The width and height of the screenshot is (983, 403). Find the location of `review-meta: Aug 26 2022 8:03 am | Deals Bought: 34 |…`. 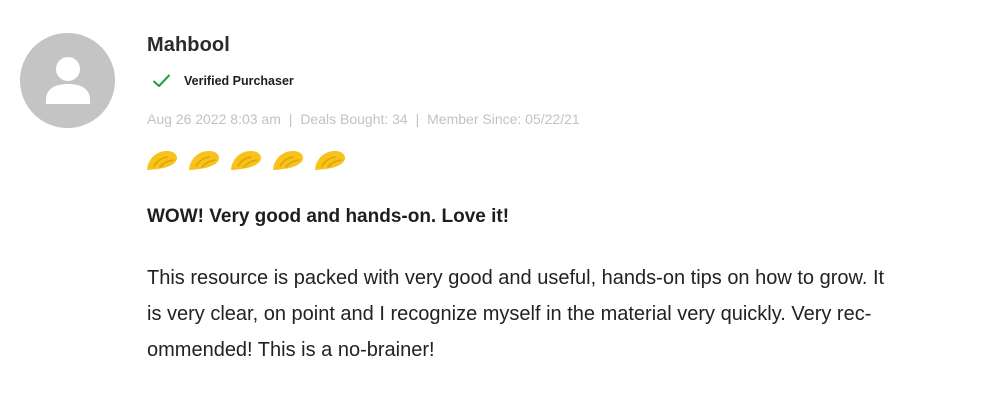

review-meta: Aug 26 2022 8:03 am | Deals Bought: 34 |… is located at coordinates (363, 119).